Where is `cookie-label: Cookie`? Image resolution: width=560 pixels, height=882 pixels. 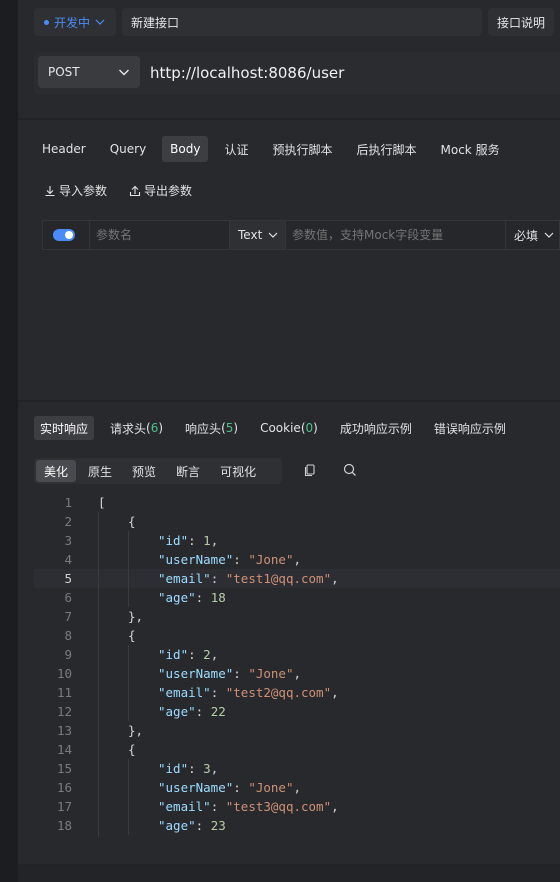 cookie-label: Cookie is located at coordinates (280, 428).